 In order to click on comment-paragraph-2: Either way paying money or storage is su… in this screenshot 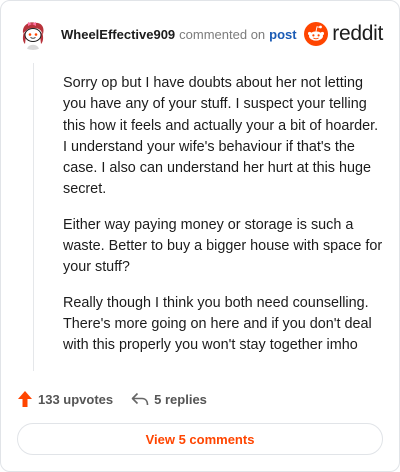, I will do `click(223, 246)`.